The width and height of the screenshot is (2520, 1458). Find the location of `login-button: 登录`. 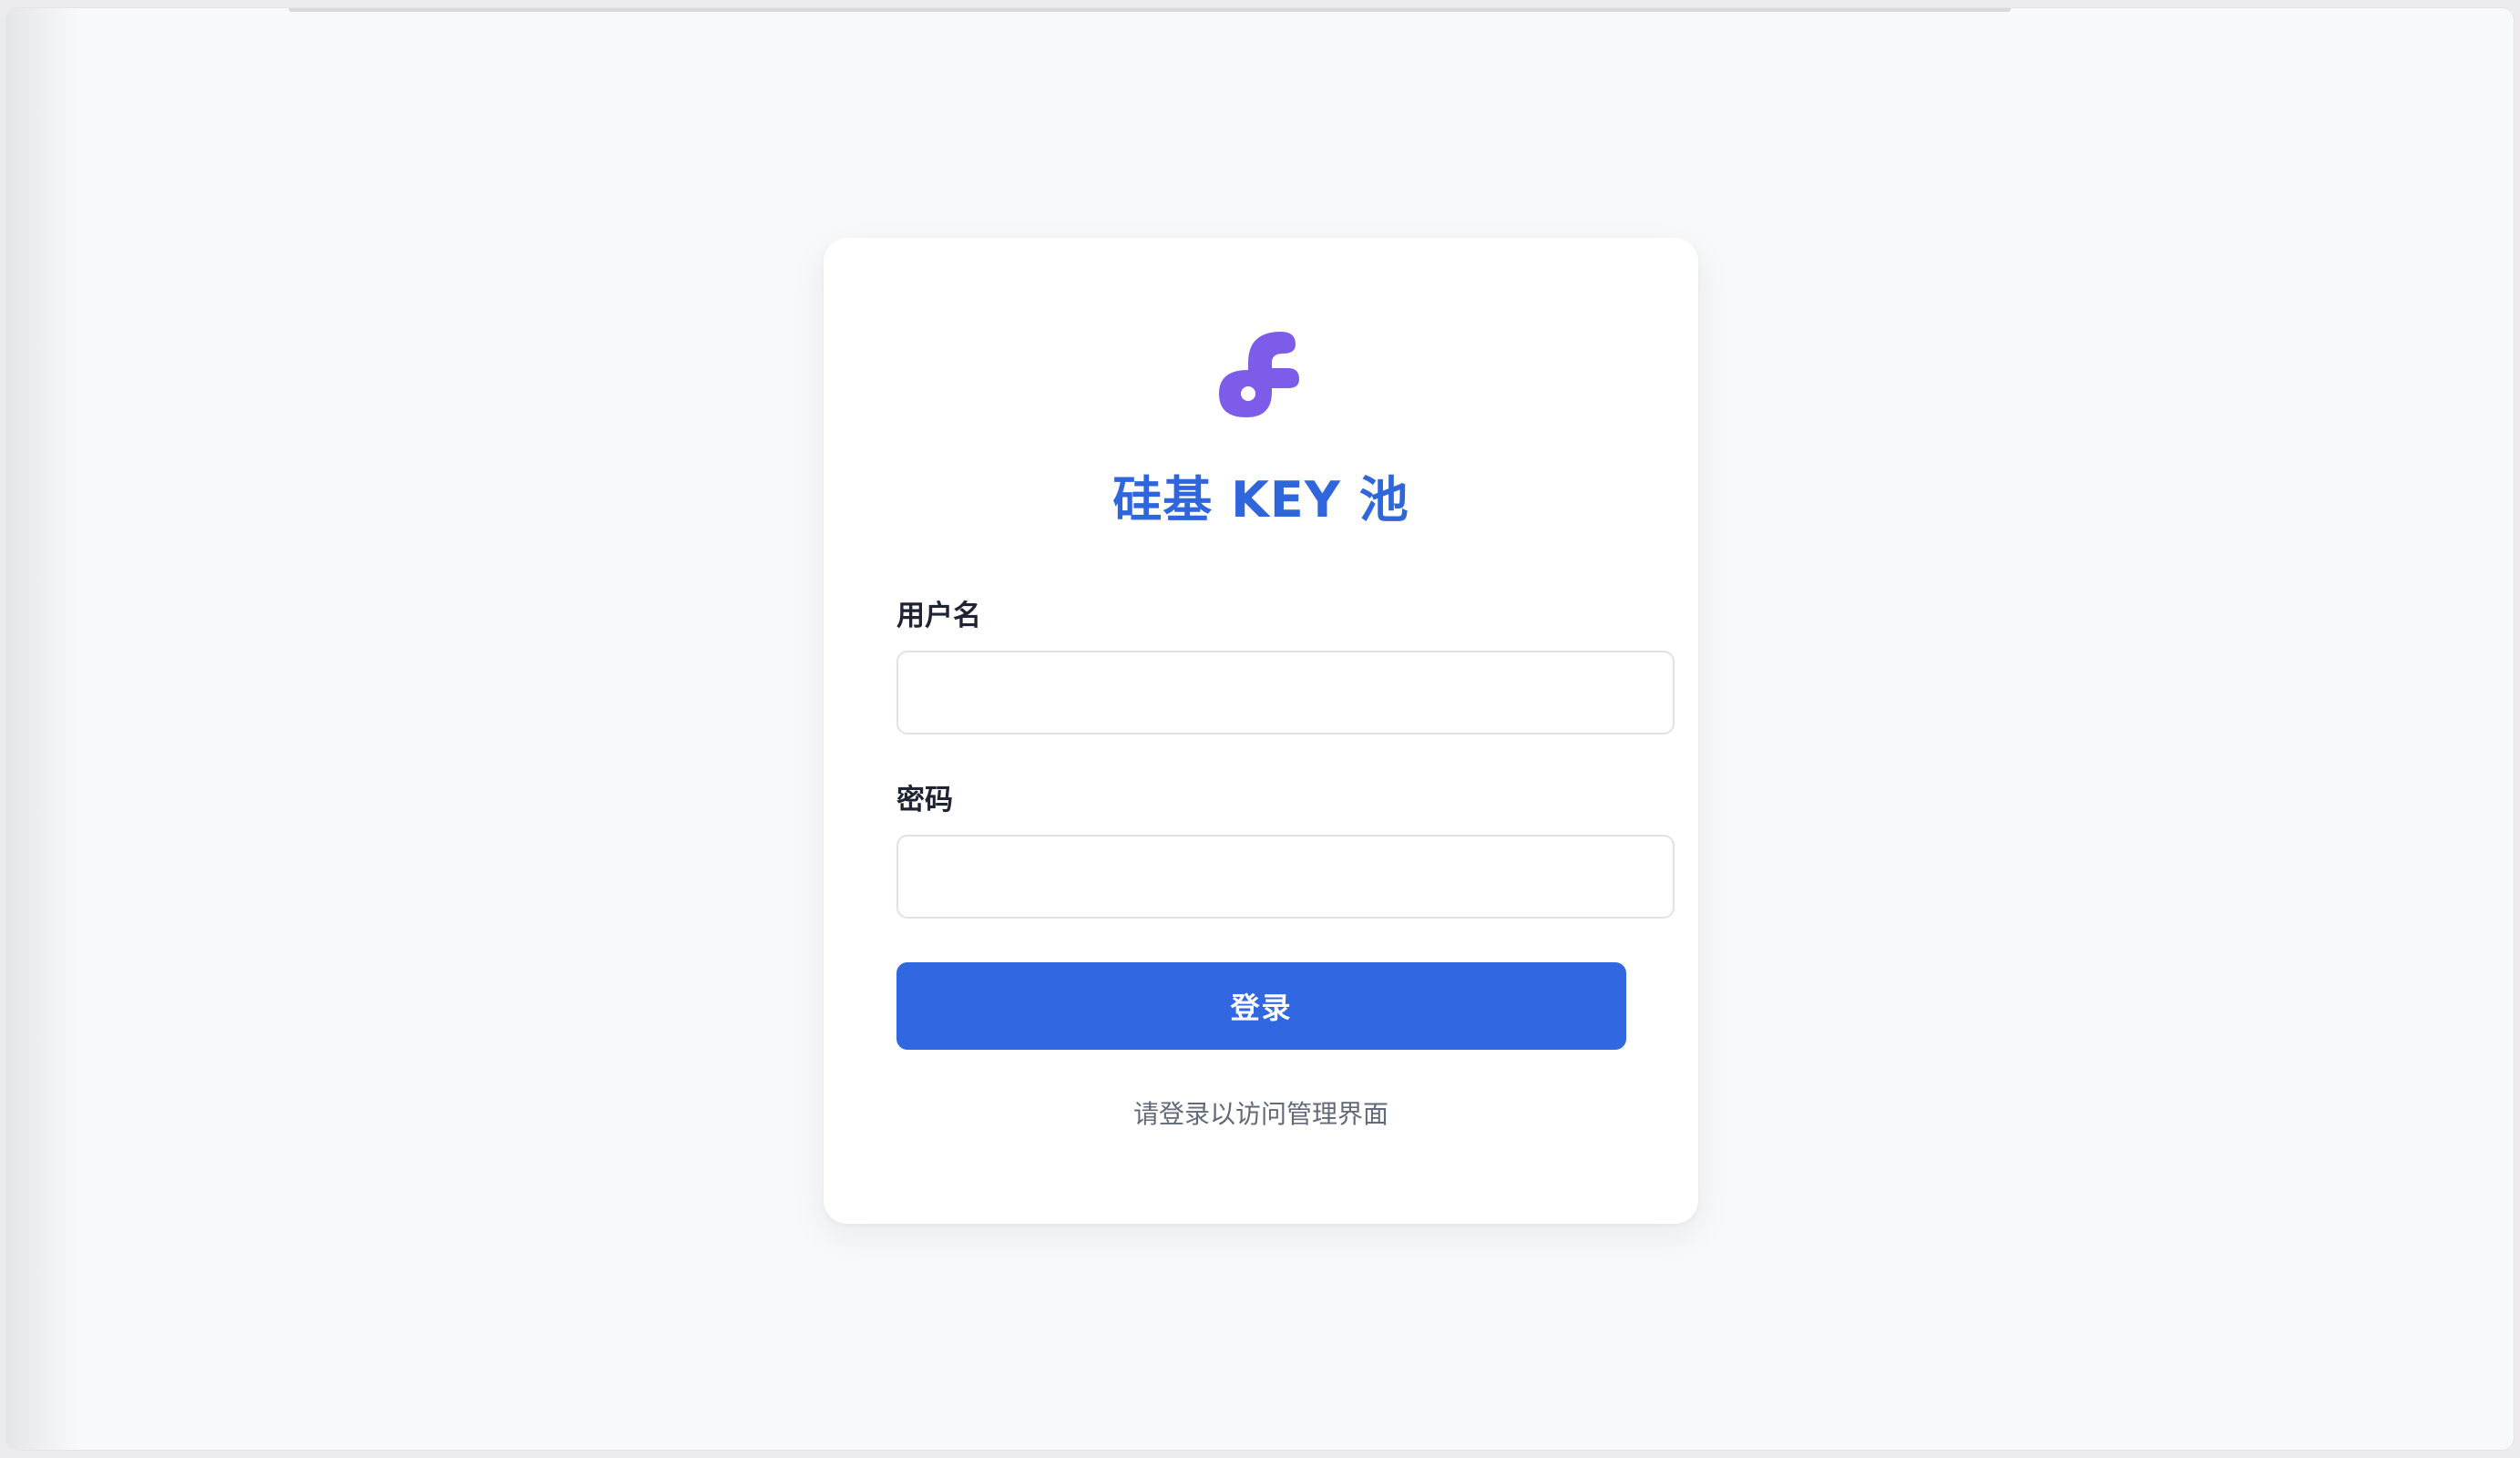

login-button: 登录 is located at coordinates (1261, 1006).